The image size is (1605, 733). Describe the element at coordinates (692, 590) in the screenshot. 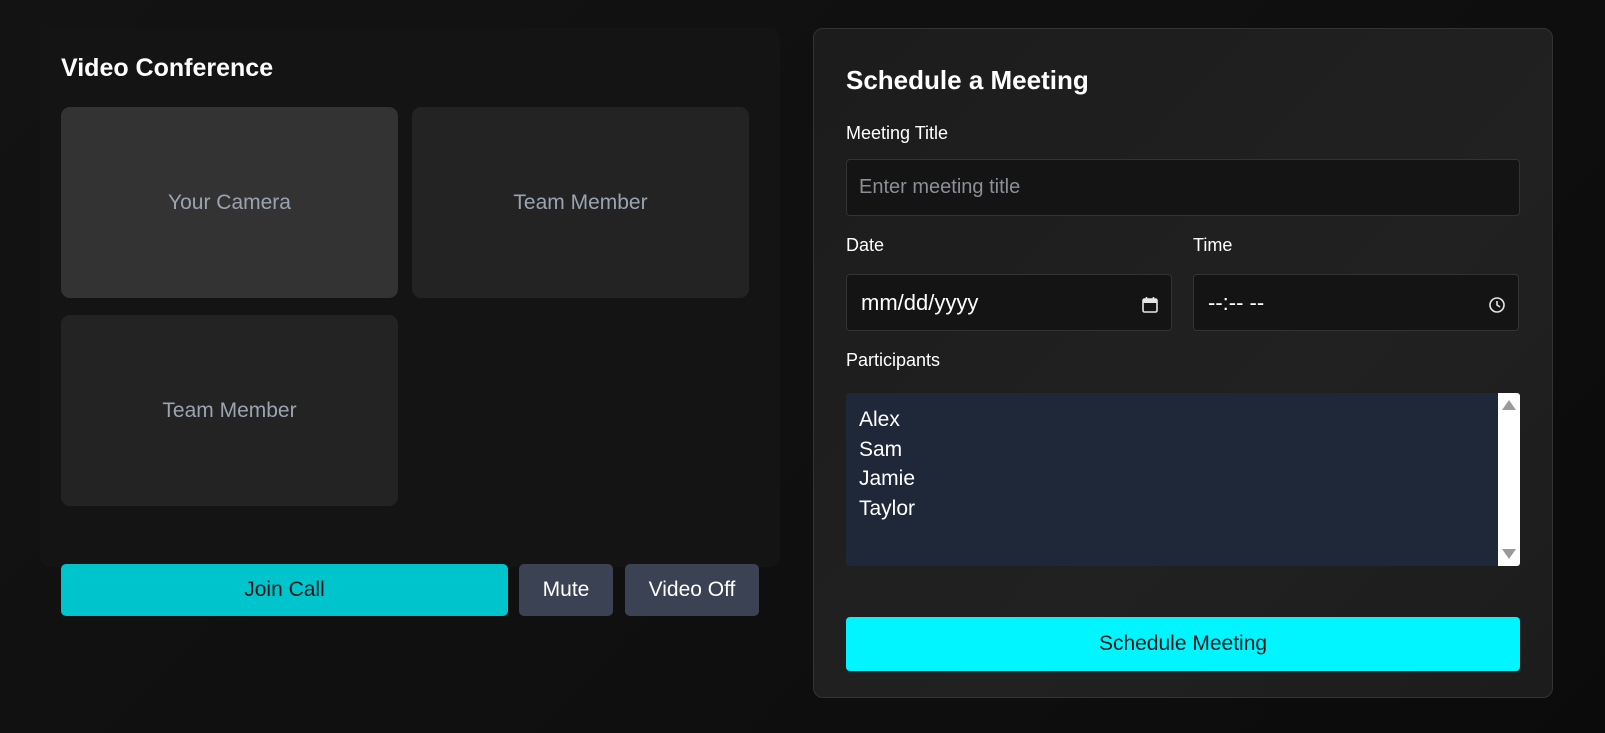

I see `video-off-button: Video Off` at that location.